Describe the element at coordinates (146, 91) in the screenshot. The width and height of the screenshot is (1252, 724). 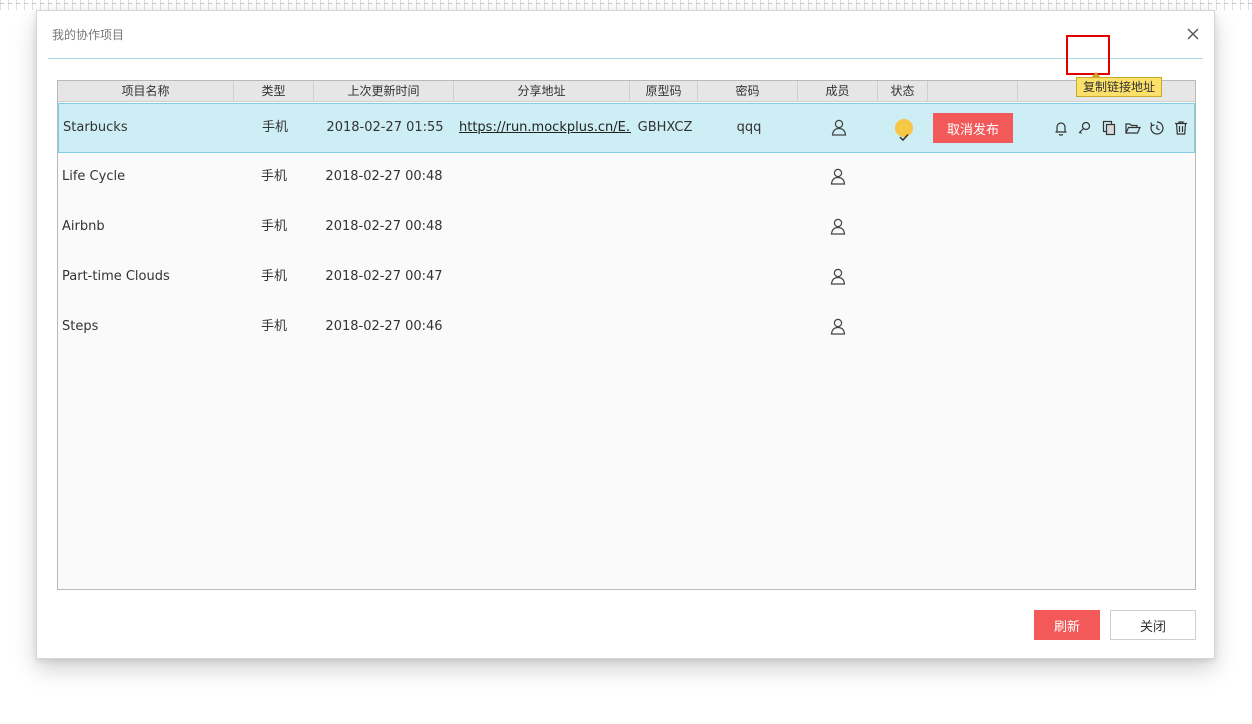
I see `column-header-name: 项目名称` at that location.